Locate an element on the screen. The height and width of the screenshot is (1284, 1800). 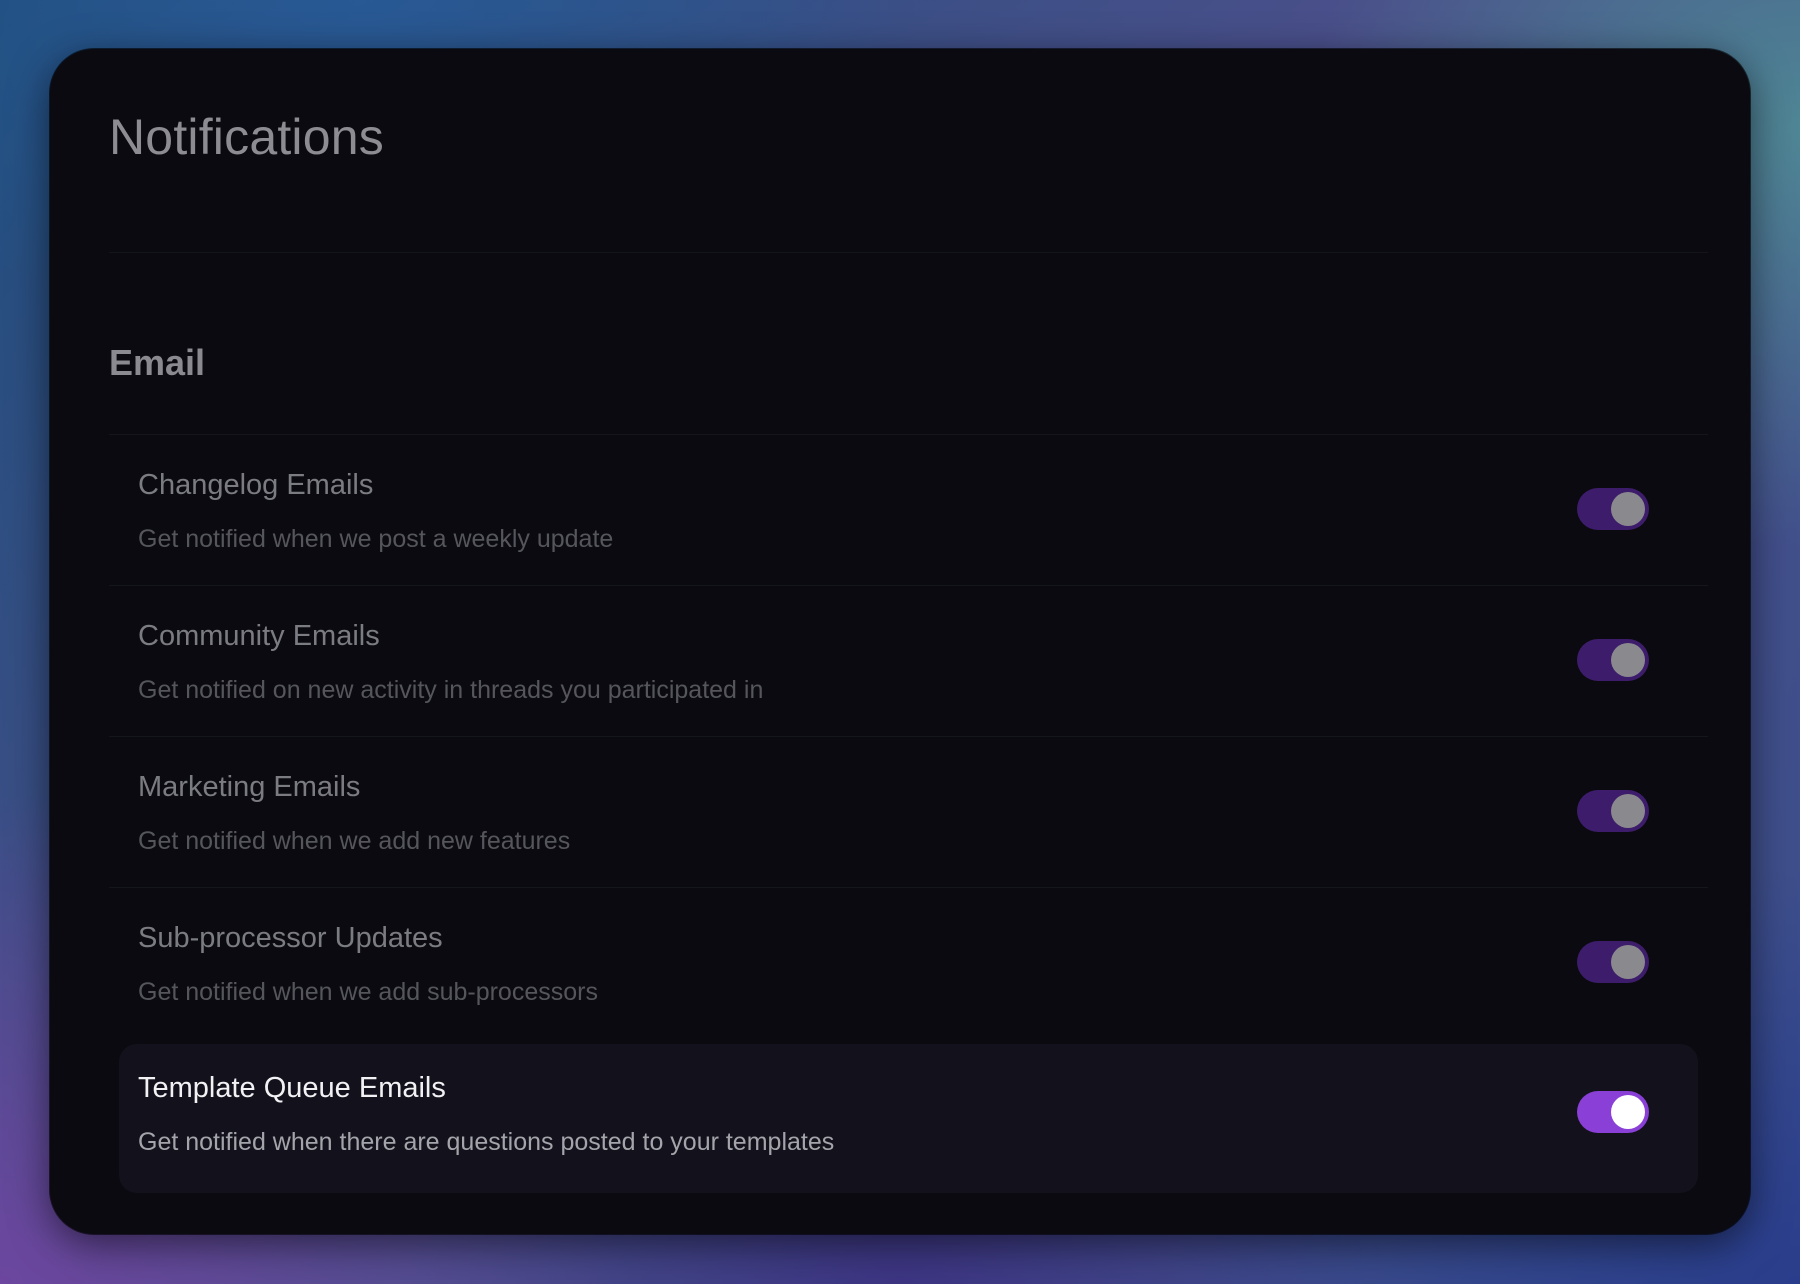
setting-title: Changelog Emails is located at coordinates (256, 485).